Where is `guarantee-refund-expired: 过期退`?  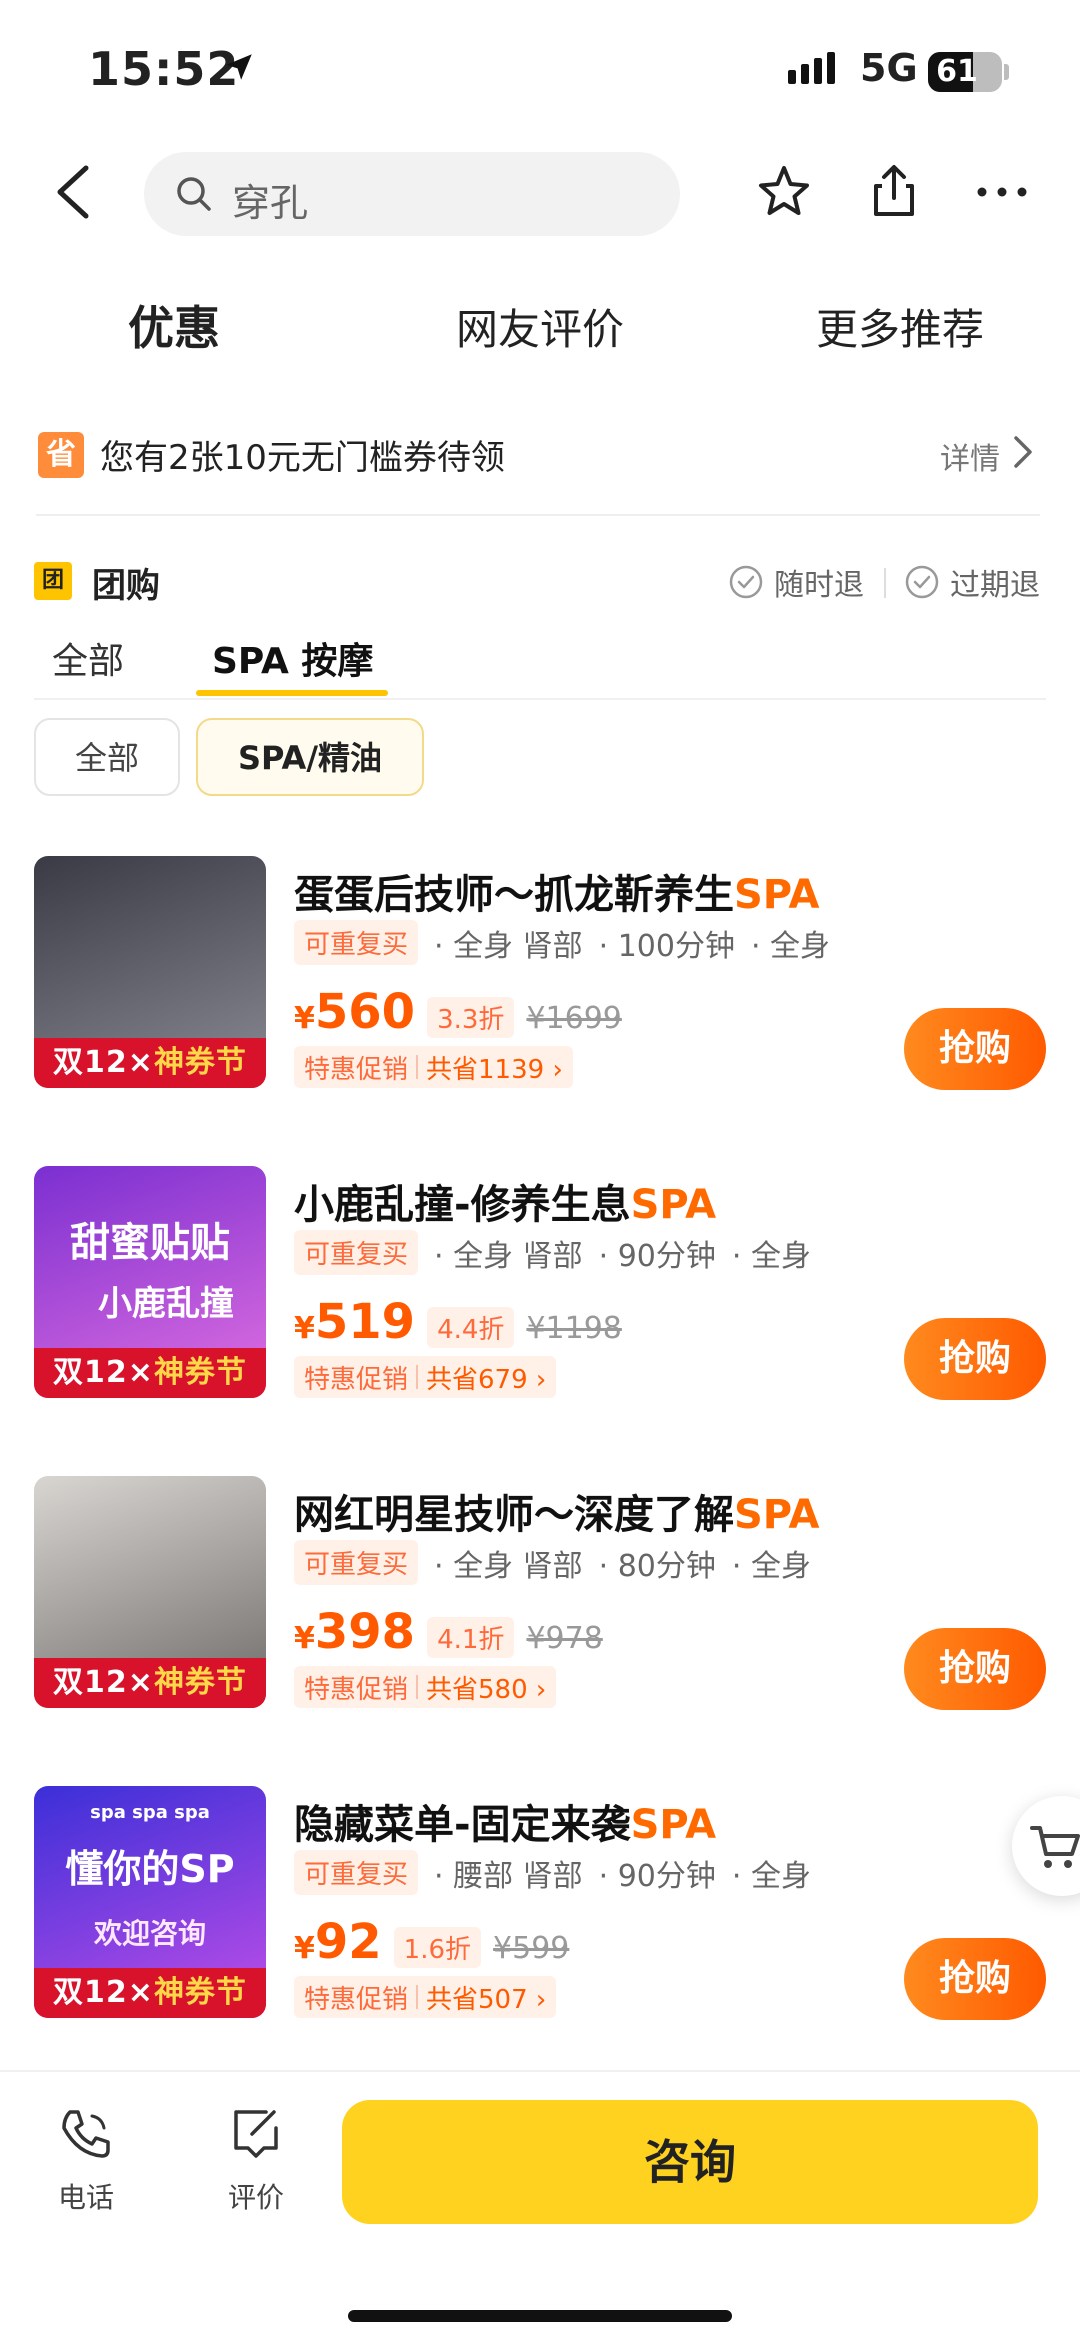
guarantee-refund-expired: 过期退 is located at coordinates (972, 582).